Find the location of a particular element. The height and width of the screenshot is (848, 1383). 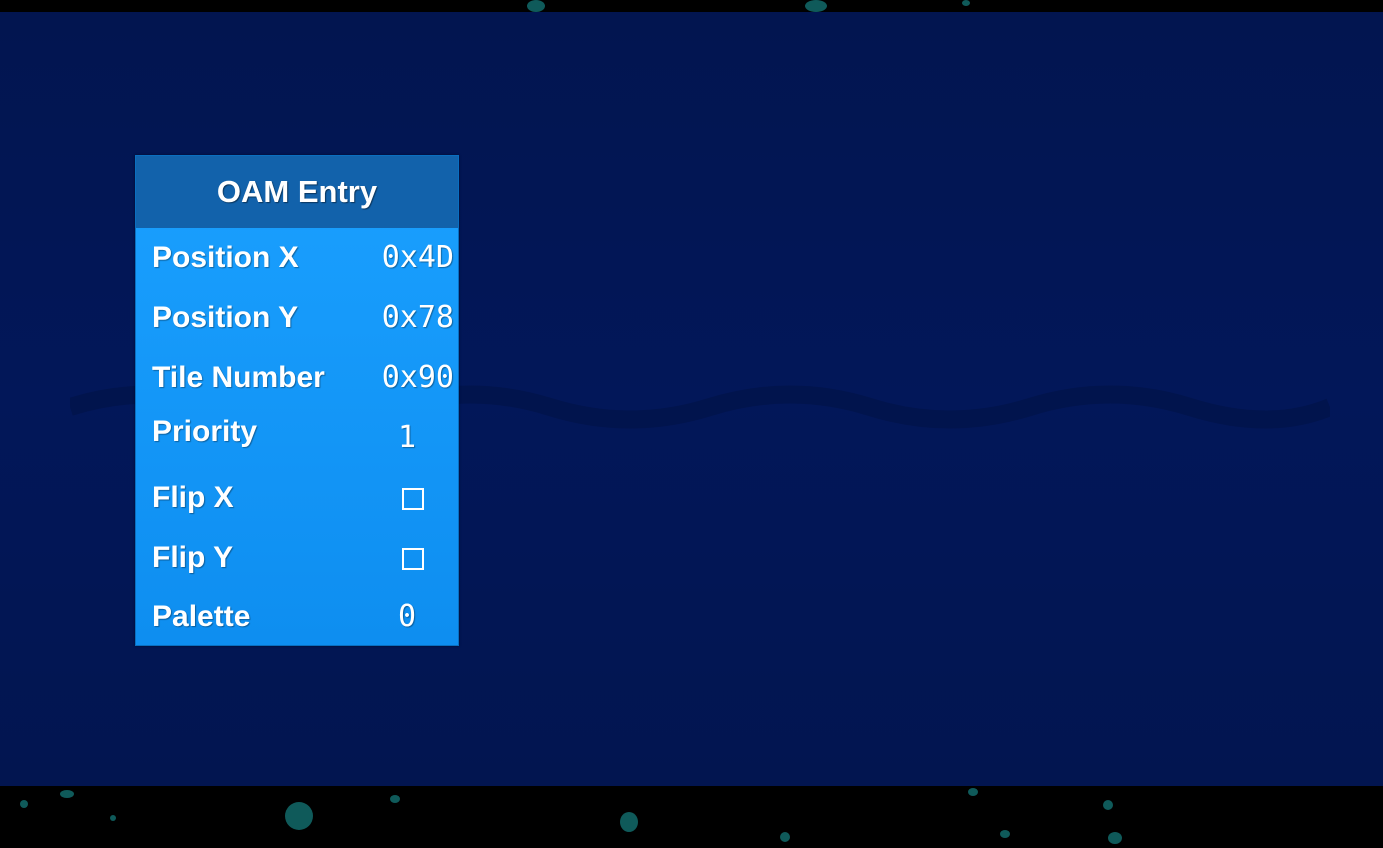

row-palette: Palette 0 is located at coordinates (298, 617).